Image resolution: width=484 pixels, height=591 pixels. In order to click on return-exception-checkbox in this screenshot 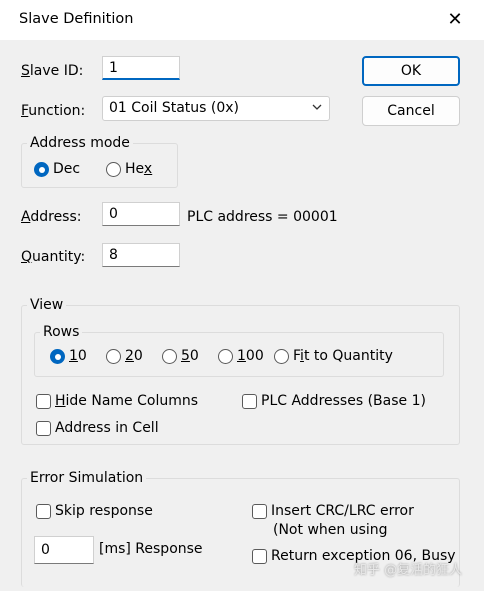, I will do `click(259, 556)`.